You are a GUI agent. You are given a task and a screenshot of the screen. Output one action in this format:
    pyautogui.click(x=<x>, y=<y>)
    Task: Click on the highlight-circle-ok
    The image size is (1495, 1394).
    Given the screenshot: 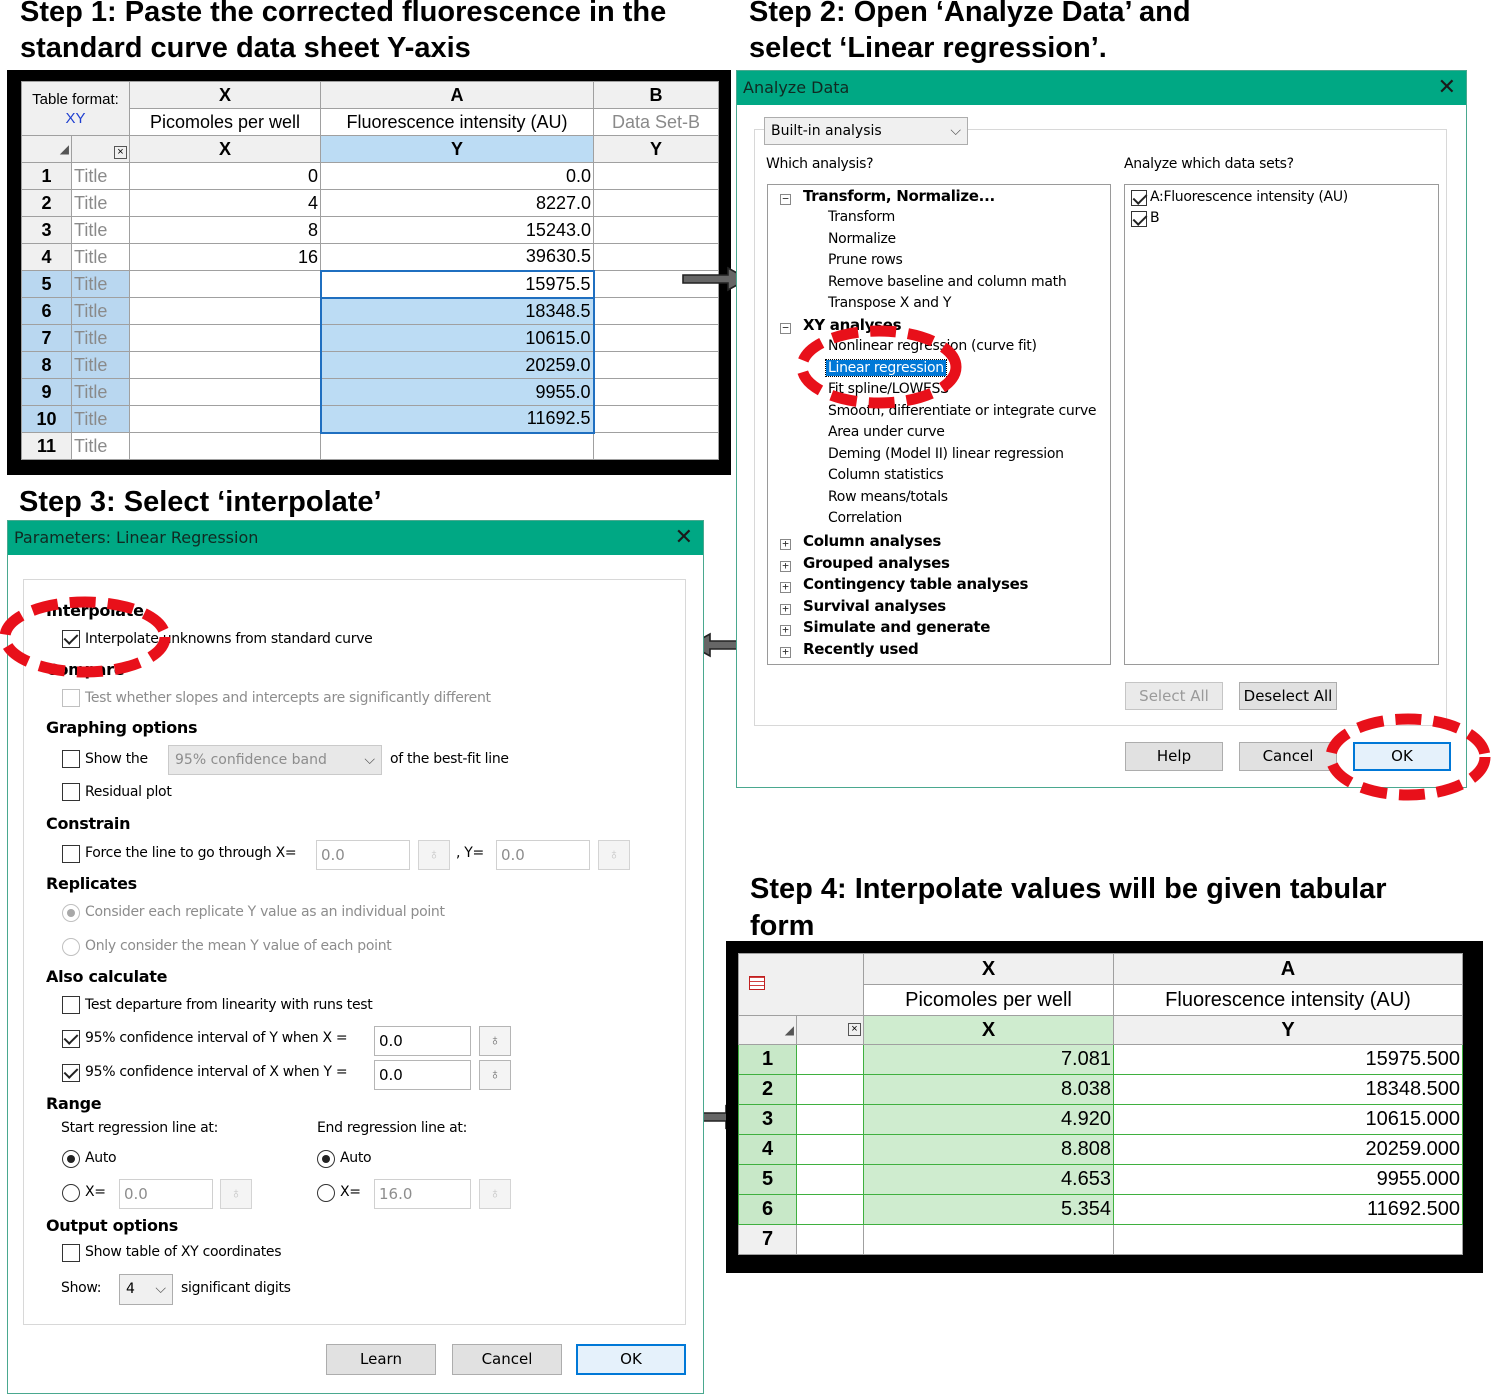 What is the action you would take?
    pyautogui.click(x=1408, y=757)
    